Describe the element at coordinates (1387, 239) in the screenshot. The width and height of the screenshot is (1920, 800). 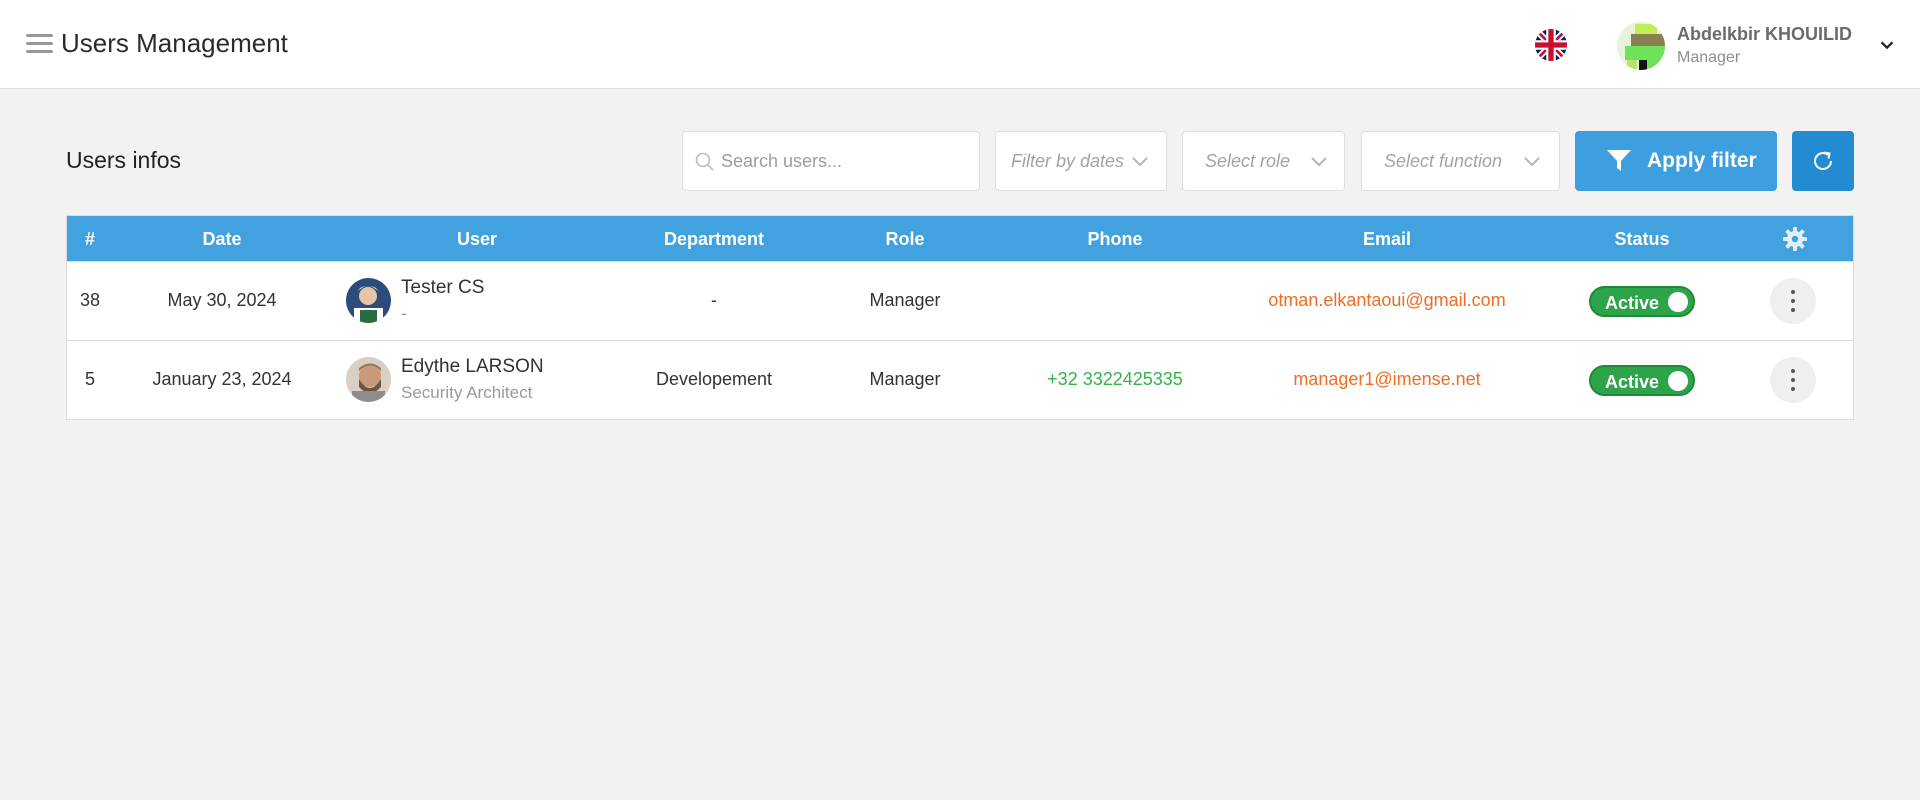
I see `column-header: Email` at that location.